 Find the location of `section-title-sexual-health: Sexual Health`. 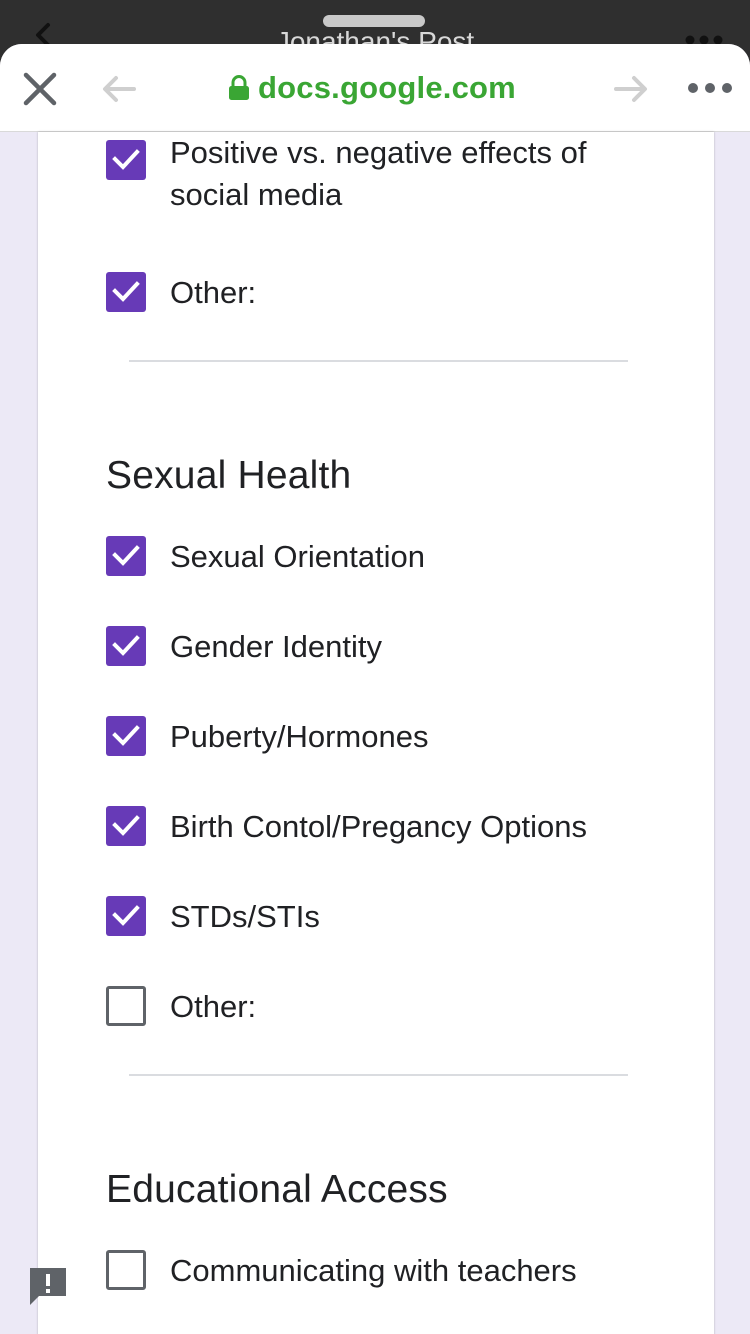

section-title-sexual-health: Sexual Health is located at coordinates (229, 475).